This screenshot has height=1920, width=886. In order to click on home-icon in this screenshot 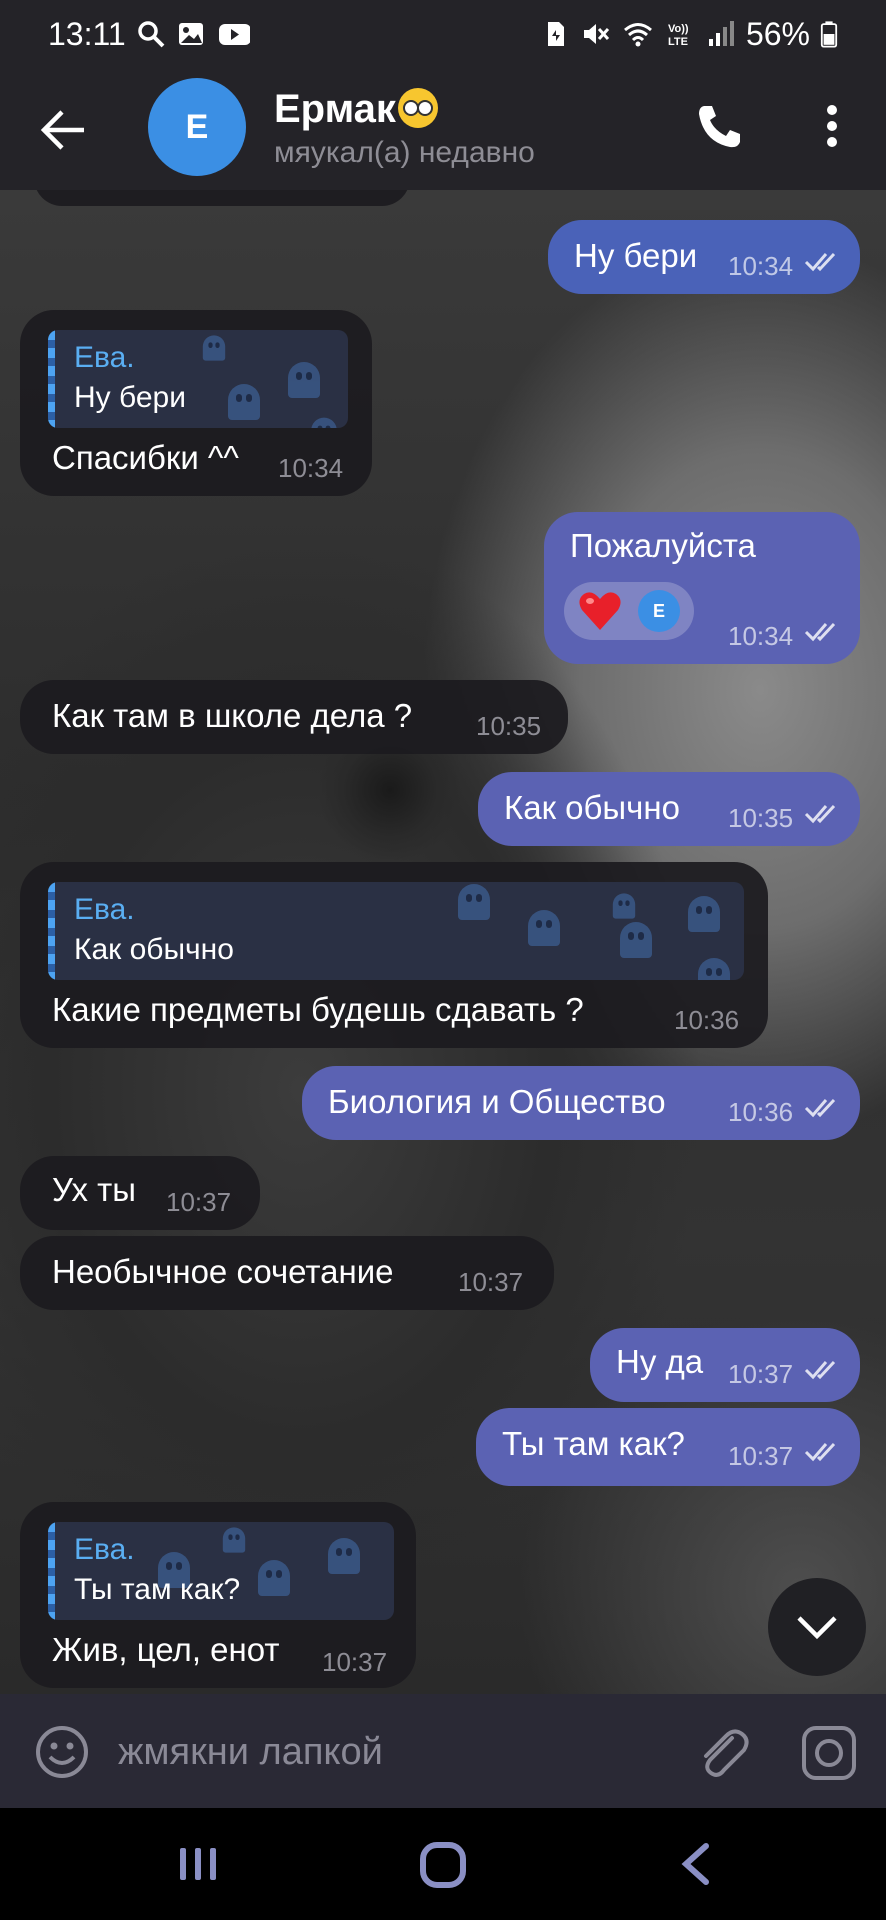, I will do `click(443, 1865)`.